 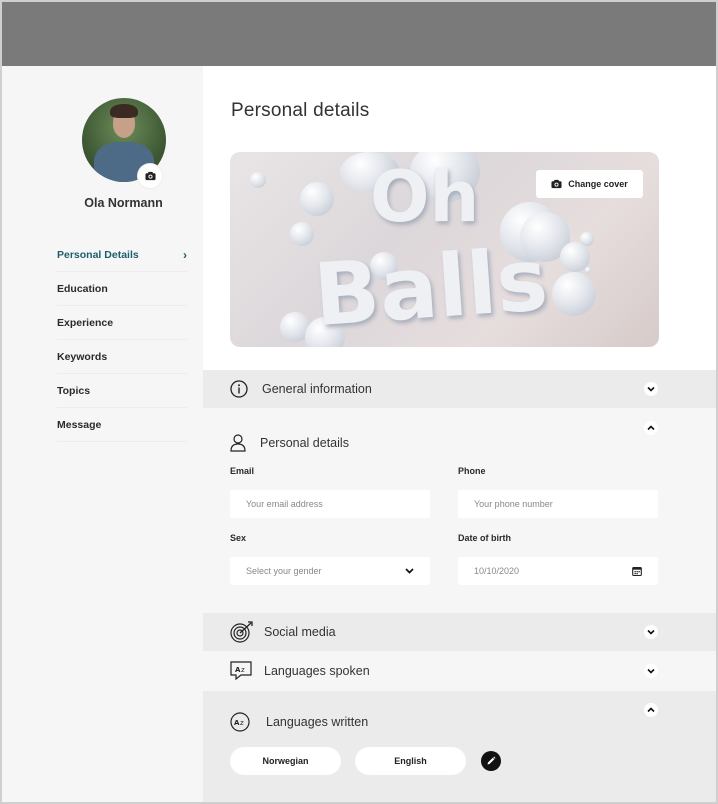 I want to click on sidebar-item-label: Keywords, so click(x=82, y=356).